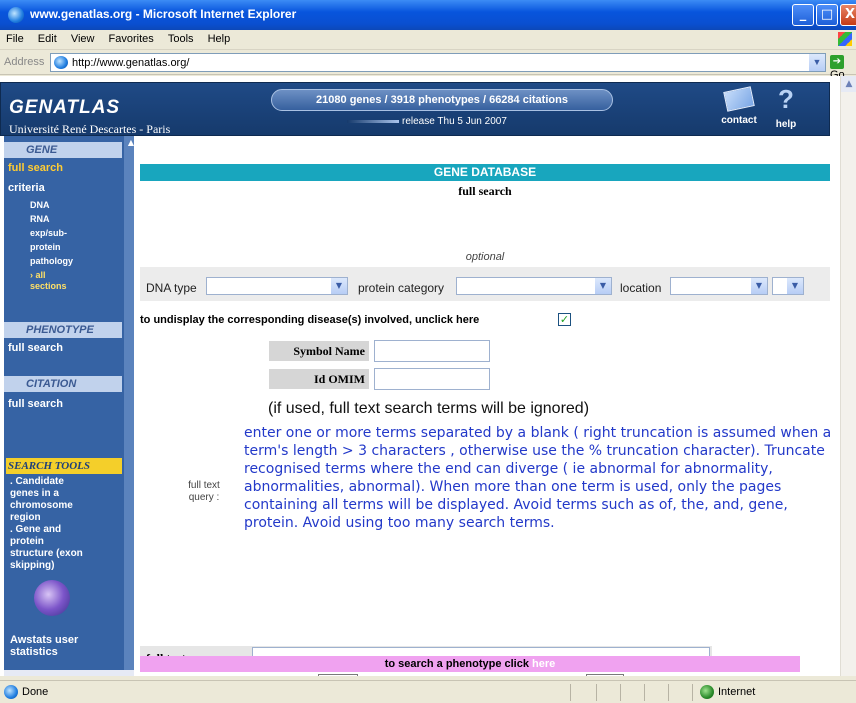 The width and height of the screenshot is (856, 703). What do you see at coordinates (204, 497) in the screenshot?
I see `full-text-side-label-line: query :` at bounding box center [204, 497].